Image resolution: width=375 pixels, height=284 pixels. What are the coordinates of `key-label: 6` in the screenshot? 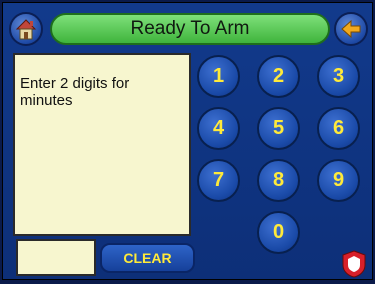 It's located at (338, 128).